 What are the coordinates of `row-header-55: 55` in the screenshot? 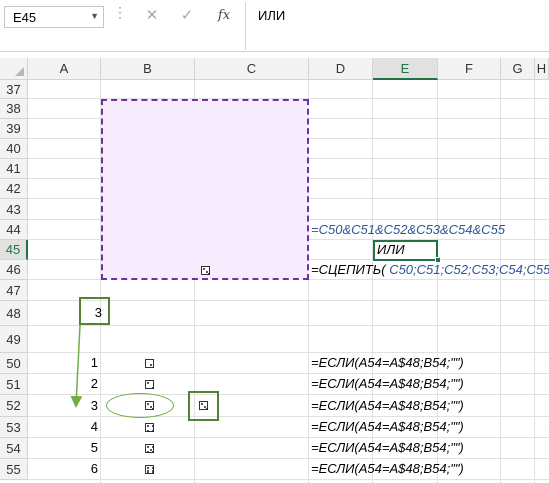 It's located at (14, 469).